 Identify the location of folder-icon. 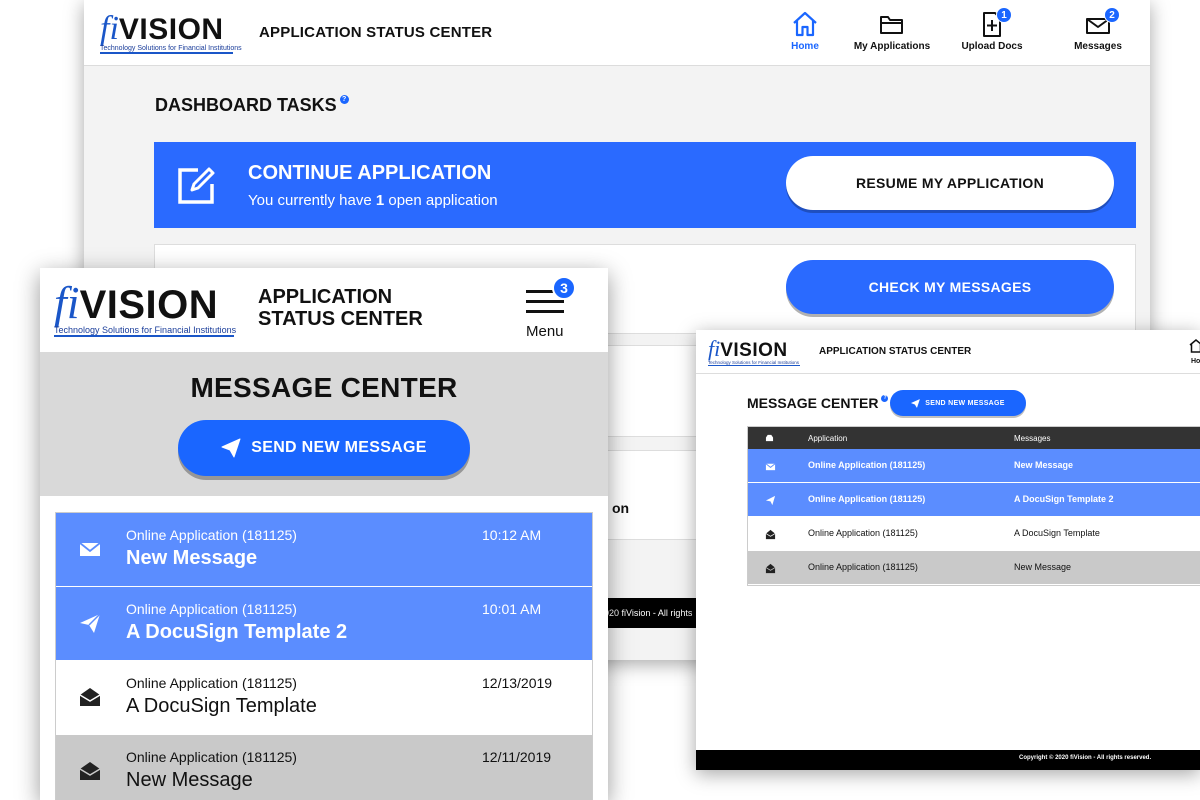
(892, 24).